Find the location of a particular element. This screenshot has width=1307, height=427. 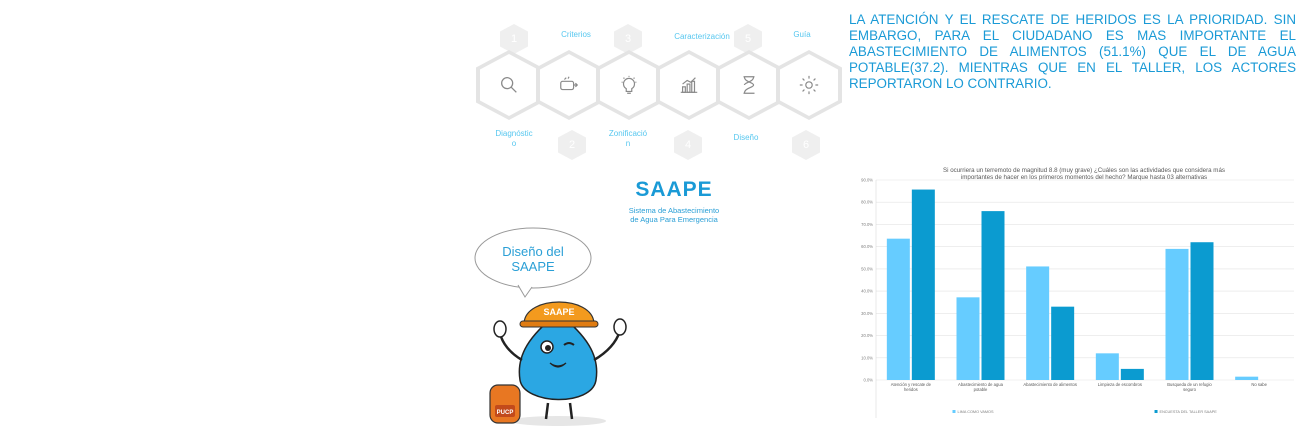

step-number-badge: 1 is located at coordinates (514, 39).